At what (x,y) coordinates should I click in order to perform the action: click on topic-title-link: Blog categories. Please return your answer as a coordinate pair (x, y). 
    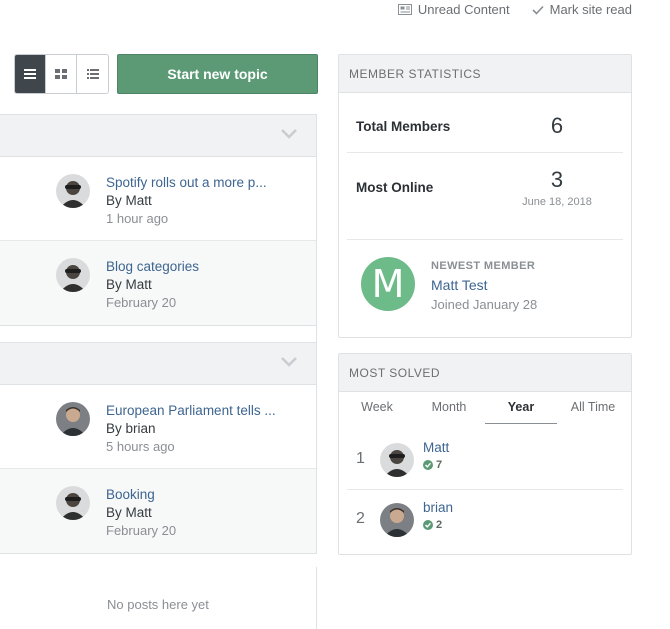
    Looking at the image, I should click on (193, 266).